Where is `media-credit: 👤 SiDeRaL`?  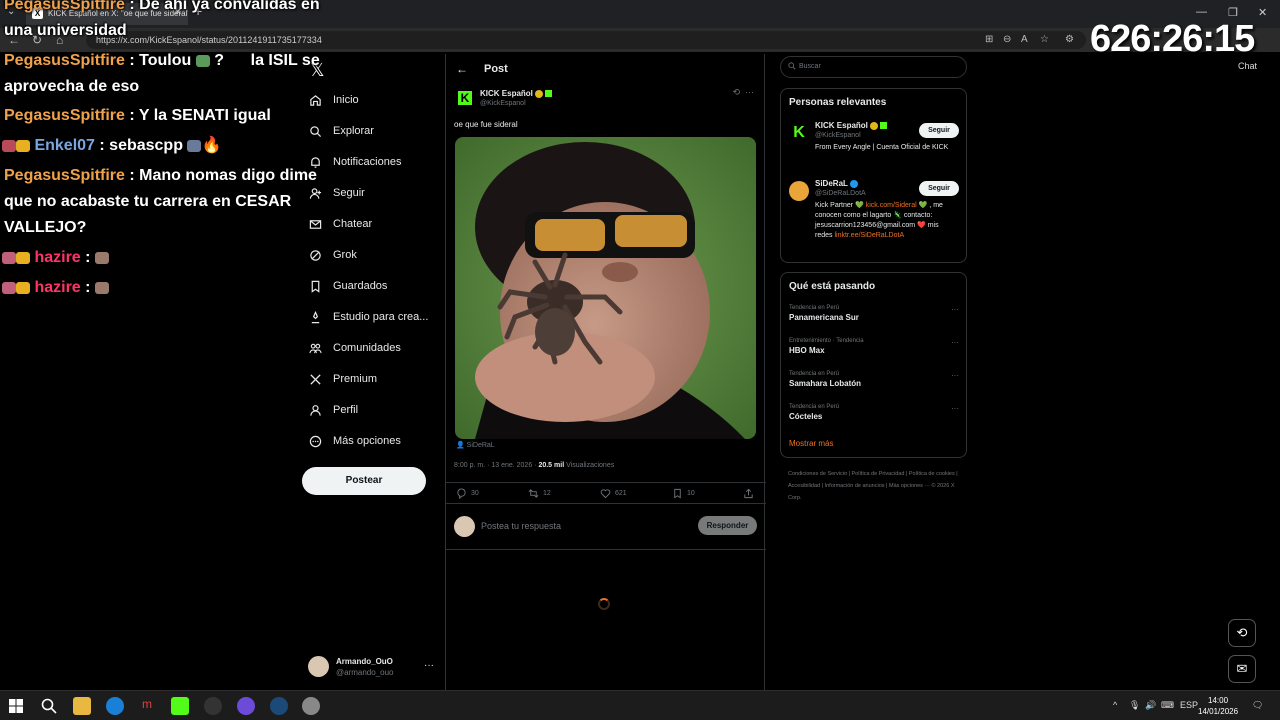
media-credit: 👤 SiDeRaL is located at coordinates (475, 445).